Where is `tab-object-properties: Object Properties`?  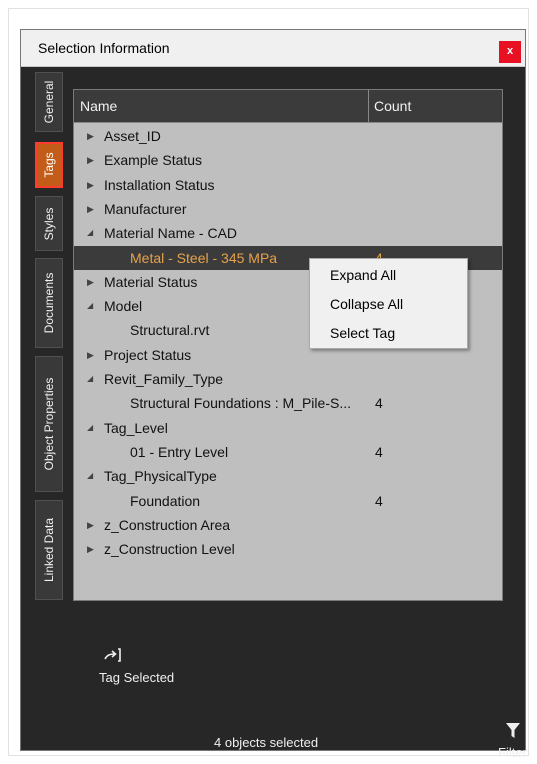
tab-object-properties: Object Properties is located at coordinates (49, 424).